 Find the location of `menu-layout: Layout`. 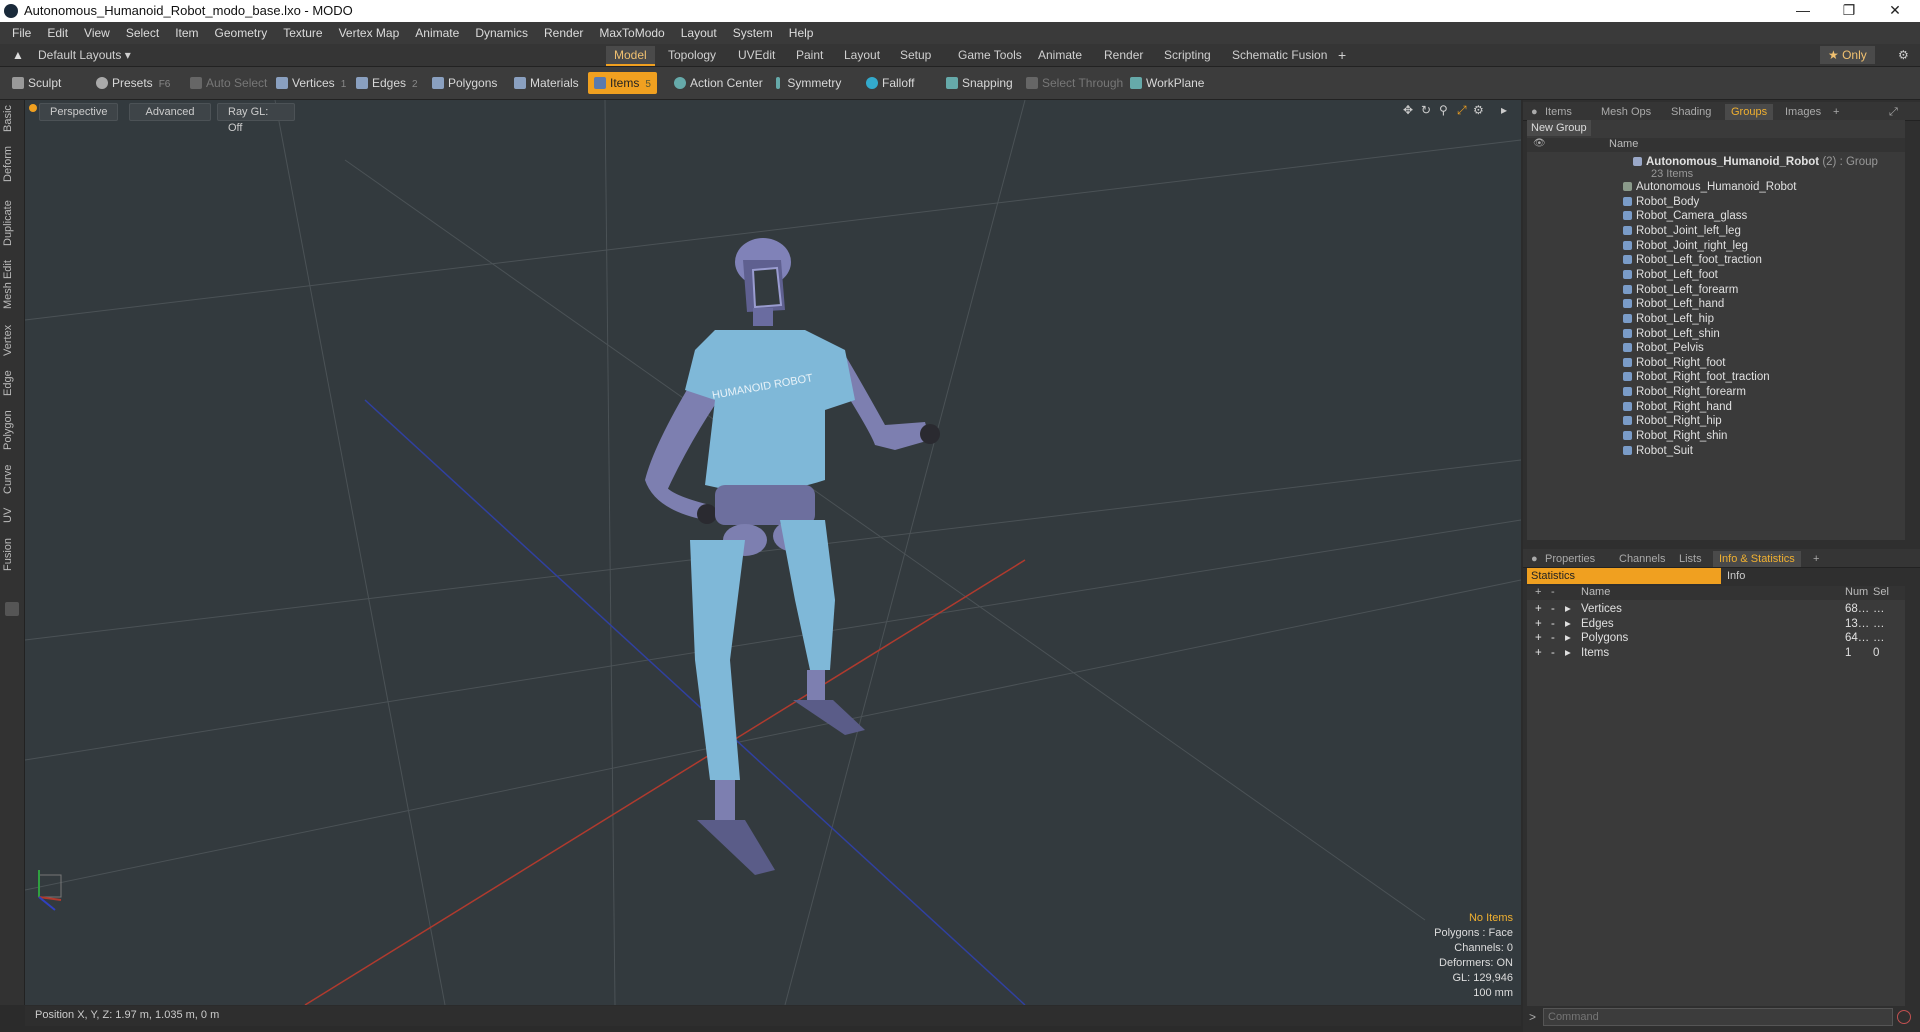

menu-layout: Layout is located at coordinates (699, 33).